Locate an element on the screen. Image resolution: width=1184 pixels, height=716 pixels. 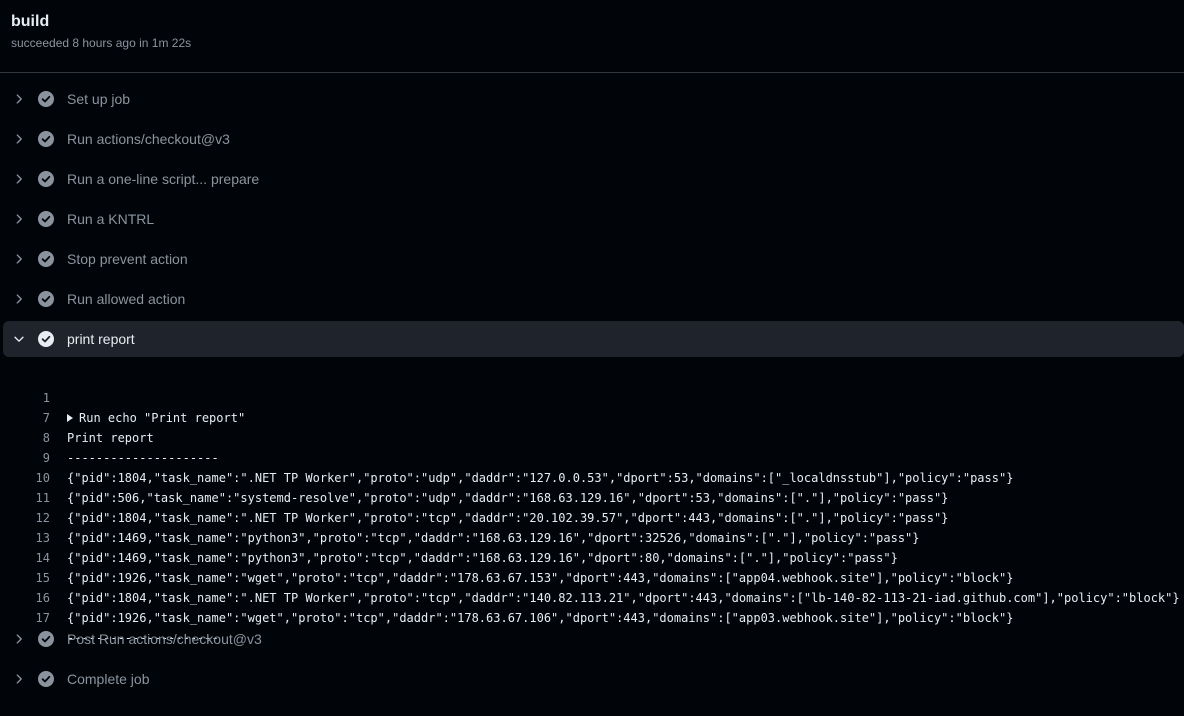
step-run-kntrl: Run a KNTRL is located at coordinates (593, 219).